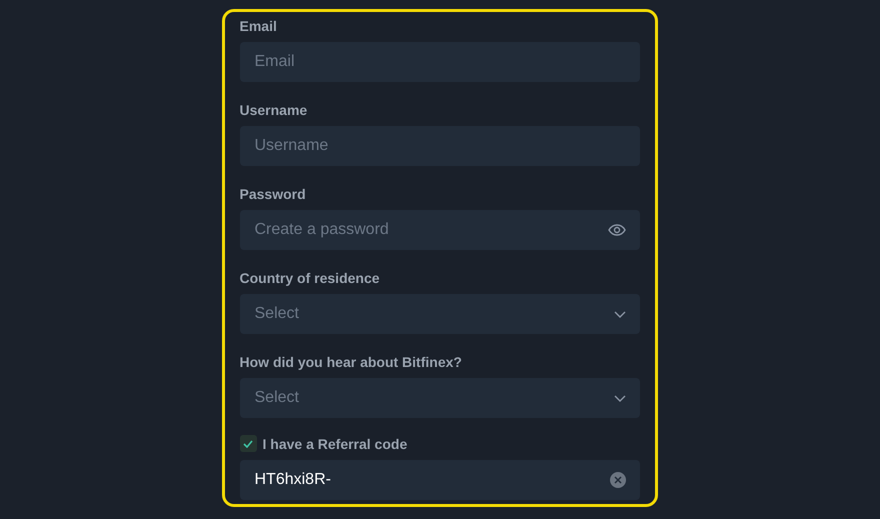 Image resolution: width=880 pixels, height=519 pixels. I want to click on field-label: How did you hear about Bitfinex?, so click(351, 362).